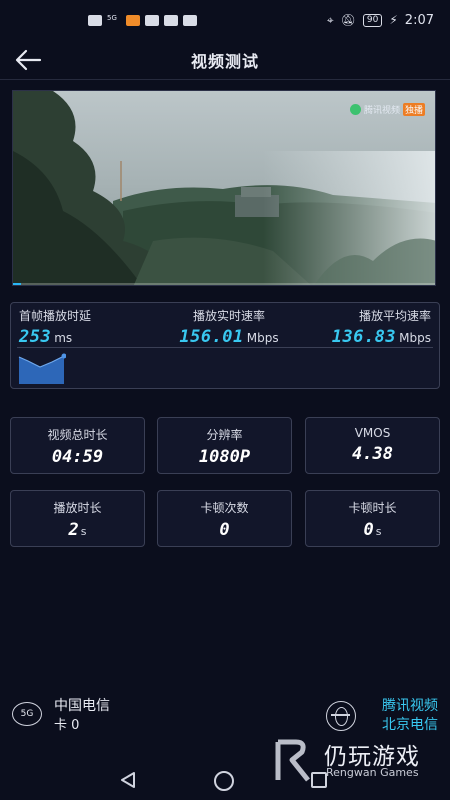  Describe the element at coordinates (228, 316) in the screenshot. I see `realtime-rate-label: 播放实时速率` at that location.